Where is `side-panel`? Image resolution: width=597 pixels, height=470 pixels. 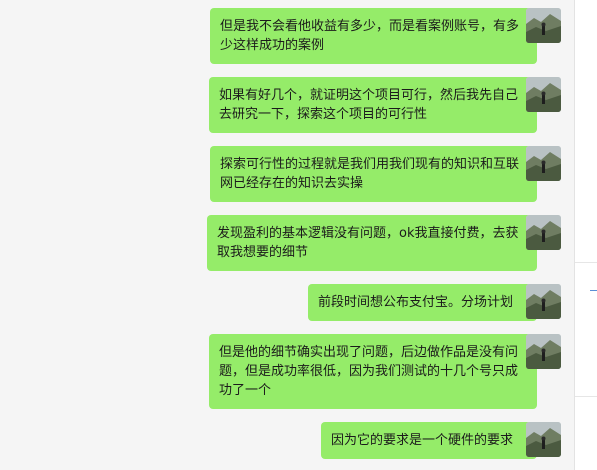 side-panel is located at coordinates (585, 235).